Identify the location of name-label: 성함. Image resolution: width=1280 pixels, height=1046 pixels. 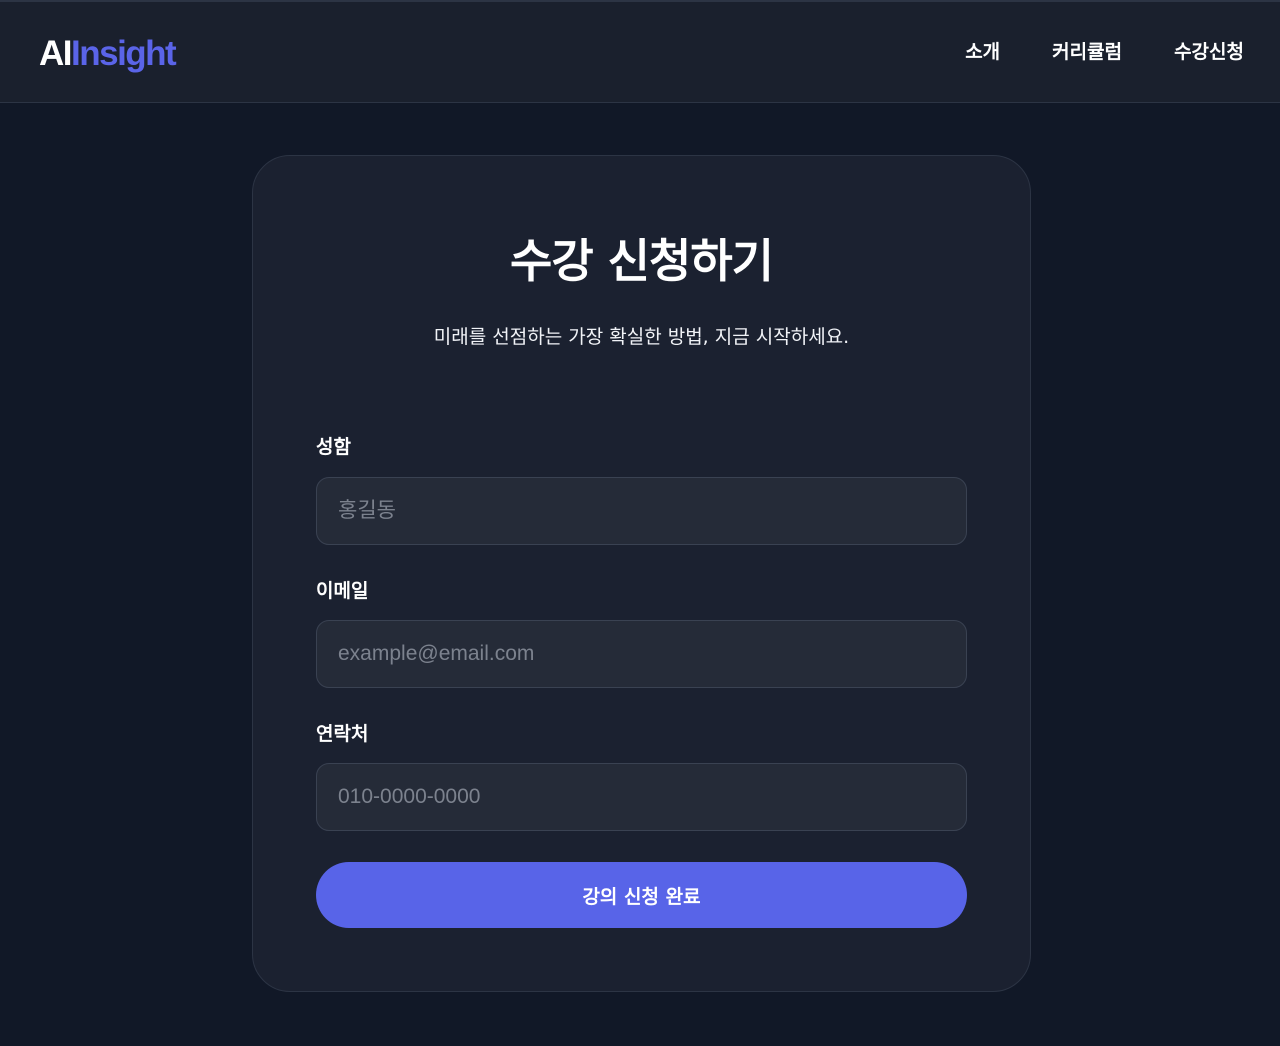
(333, 447).